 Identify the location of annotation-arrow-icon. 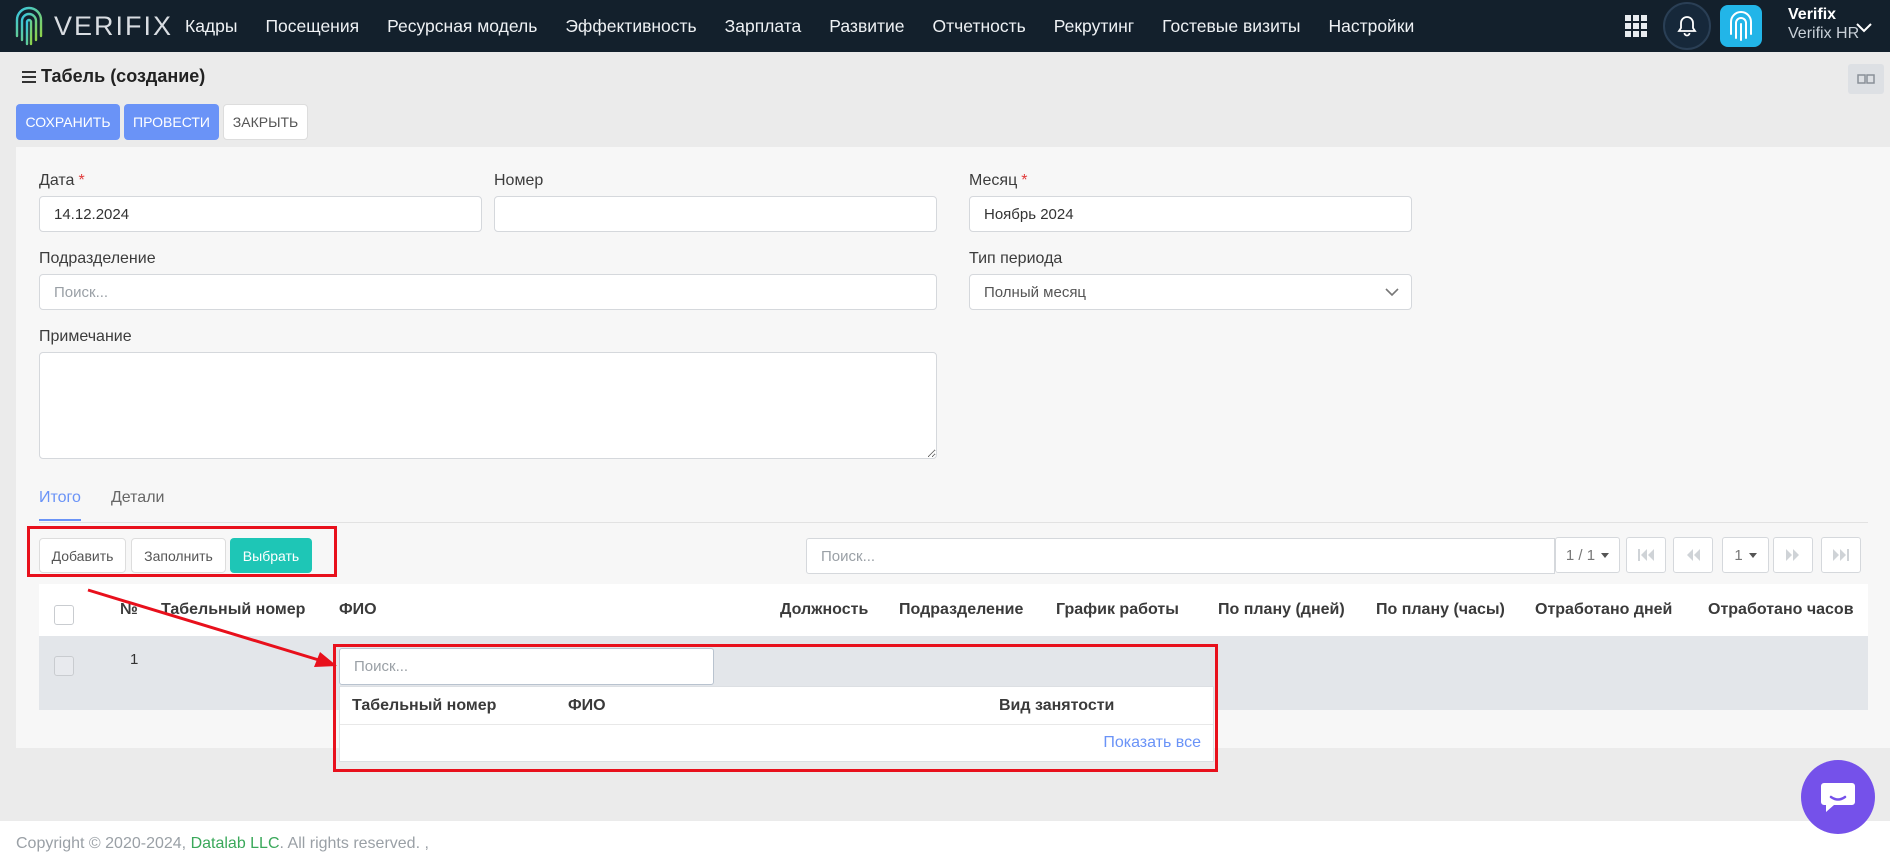
(212, 627).